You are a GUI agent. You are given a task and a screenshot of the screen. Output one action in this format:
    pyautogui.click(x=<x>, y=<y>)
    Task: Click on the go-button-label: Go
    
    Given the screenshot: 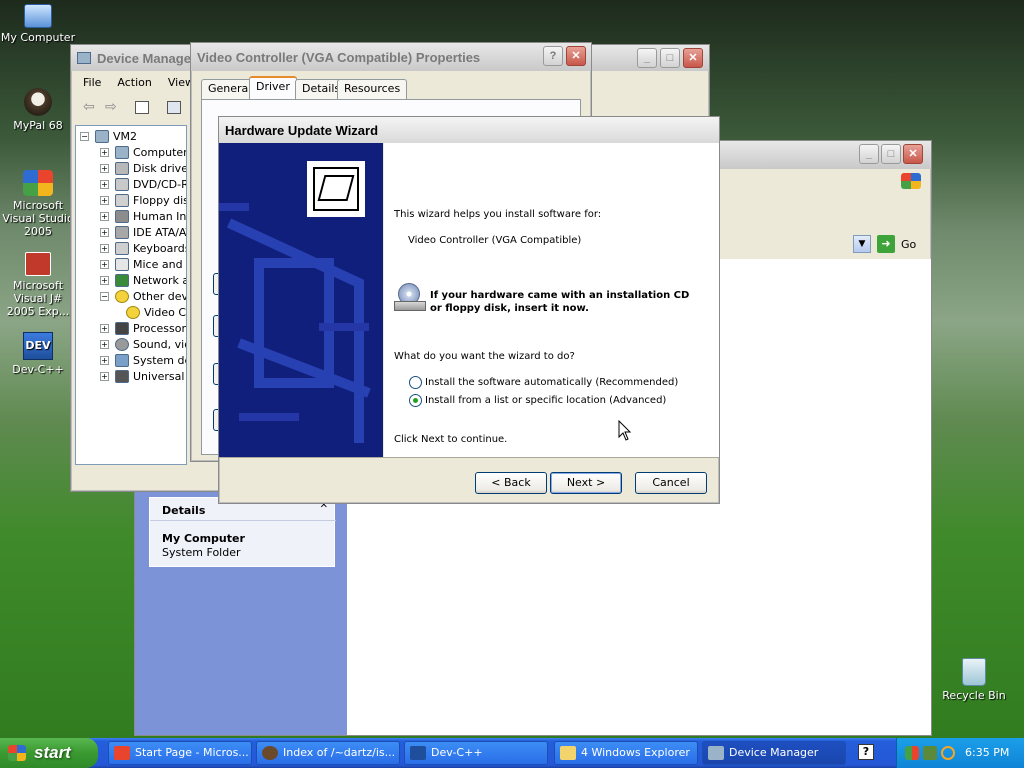 What is the action you would take?
    pyautogui.click(x=908, y=244)
    